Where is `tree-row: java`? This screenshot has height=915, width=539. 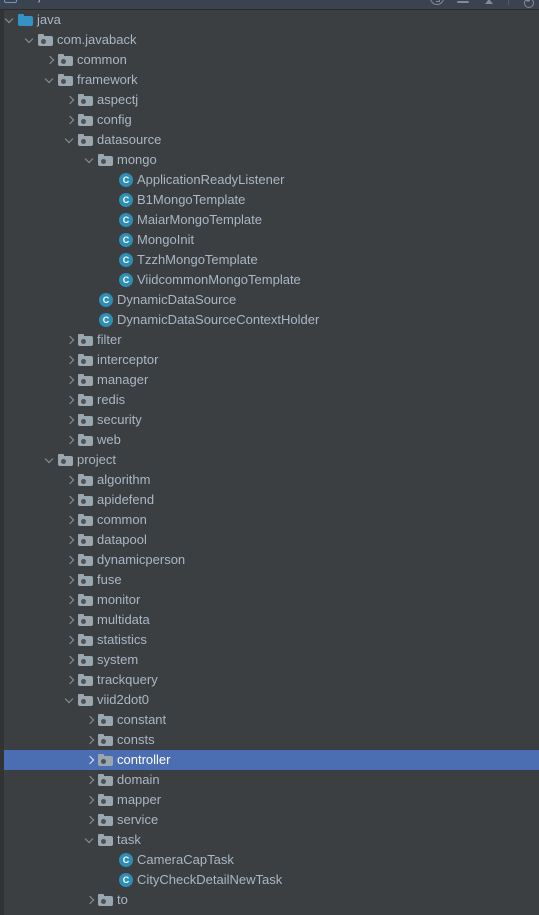
tree-row: java is located at coordinates (271, 20).